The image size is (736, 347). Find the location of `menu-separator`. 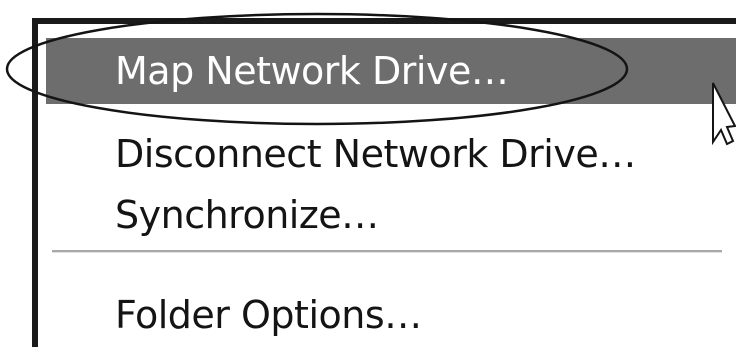

menu-separator is located at coordinates (387, 251).